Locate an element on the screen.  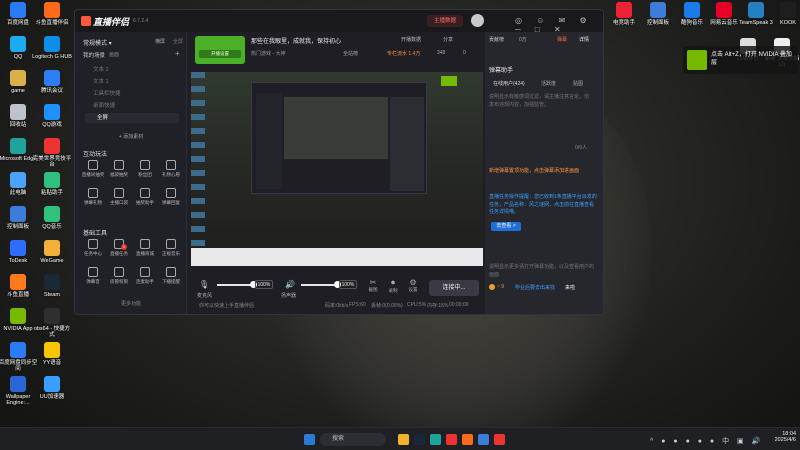
function-button: 弹幕礼物 is located at coordinates (93, 197).